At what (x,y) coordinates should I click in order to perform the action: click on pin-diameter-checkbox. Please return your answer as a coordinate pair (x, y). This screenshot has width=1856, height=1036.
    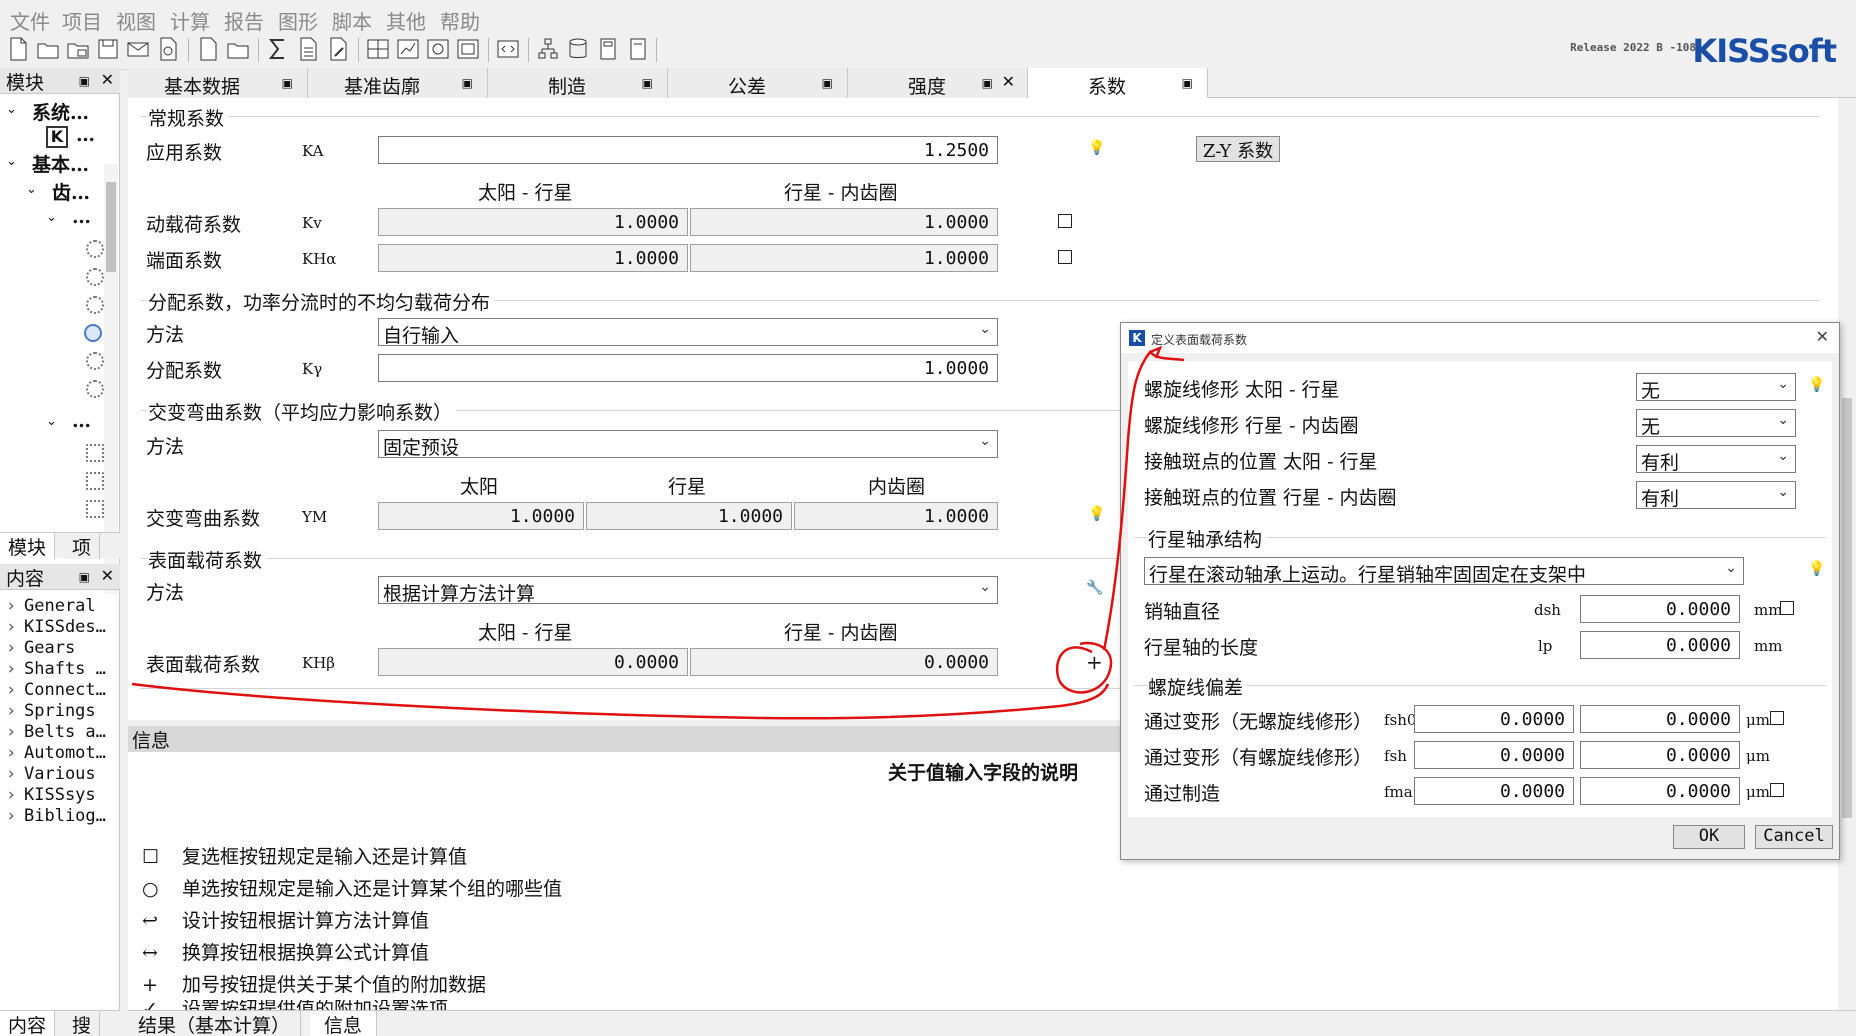
    Looking at the image, I should click on (1787, 608).